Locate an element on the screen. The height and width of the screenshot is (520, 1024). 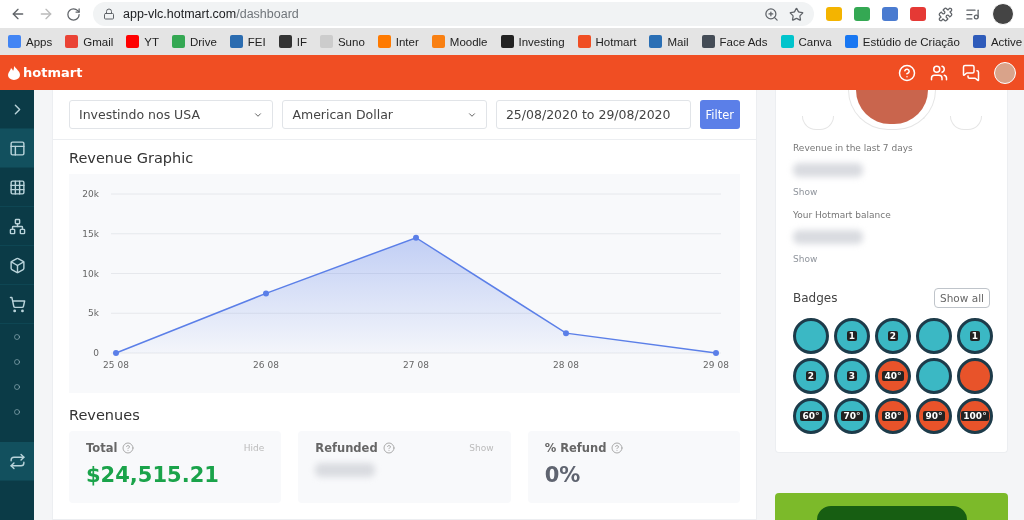
badge-number: 3 is located at coordinates (852, 376).